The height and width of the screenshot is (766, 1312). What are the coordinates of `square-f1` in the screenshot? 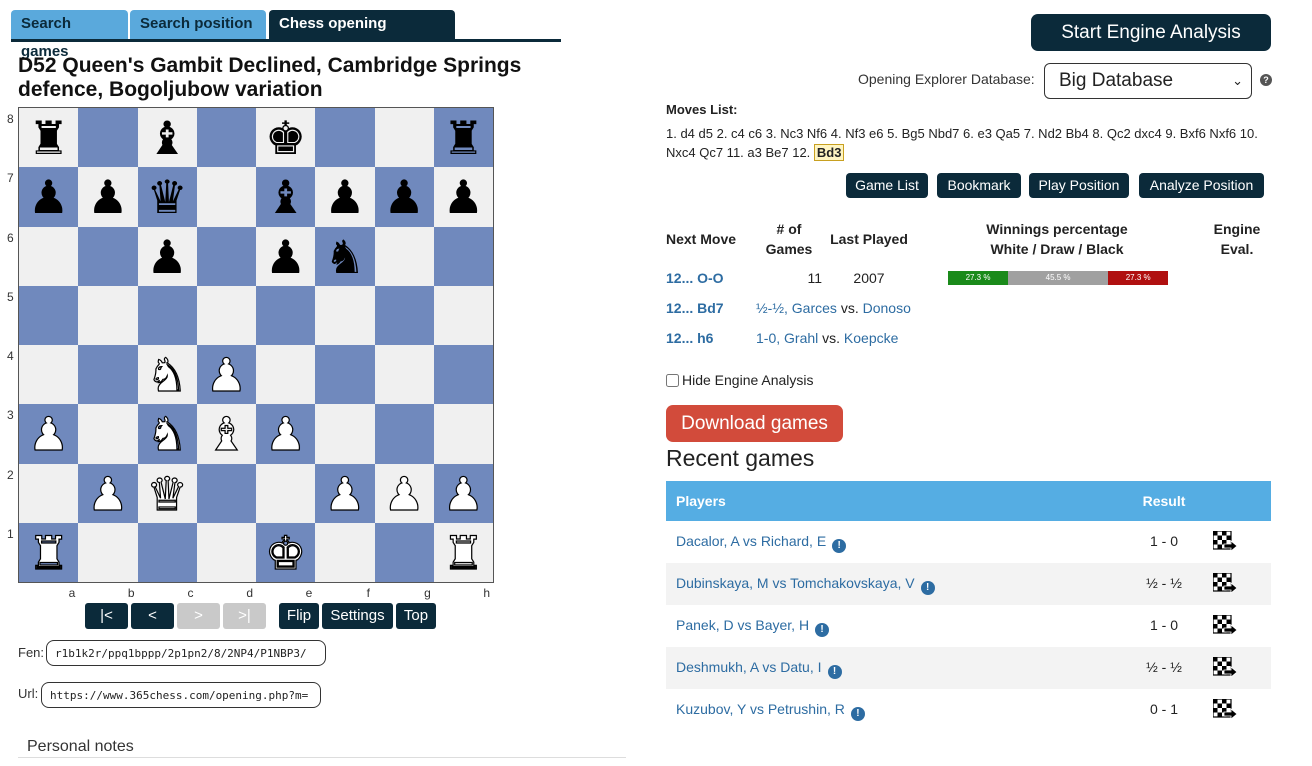 It's located at (345, 552).